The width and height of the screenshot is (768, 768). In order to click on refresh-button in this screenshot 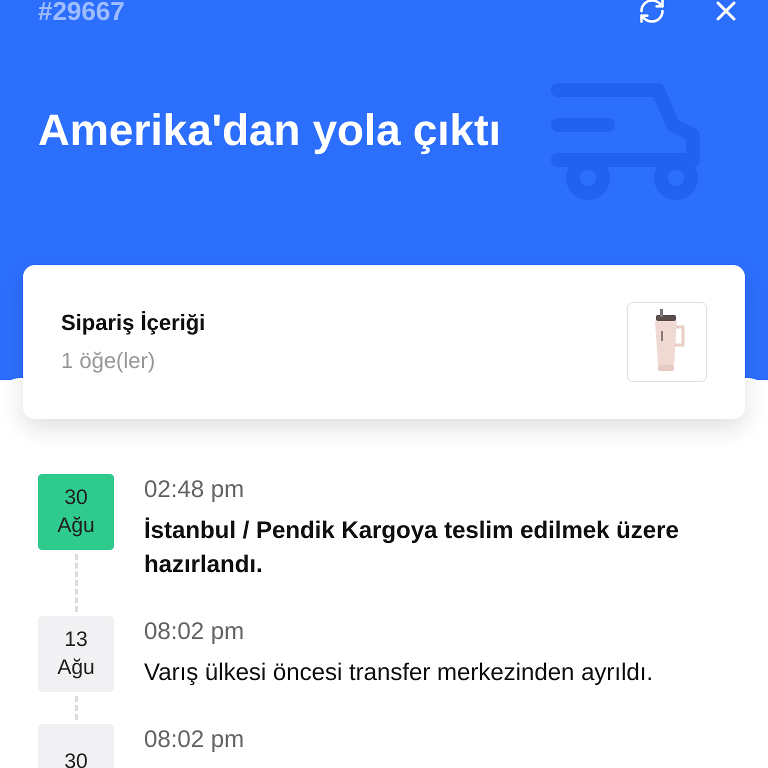, I will do `click(652, 12)`.